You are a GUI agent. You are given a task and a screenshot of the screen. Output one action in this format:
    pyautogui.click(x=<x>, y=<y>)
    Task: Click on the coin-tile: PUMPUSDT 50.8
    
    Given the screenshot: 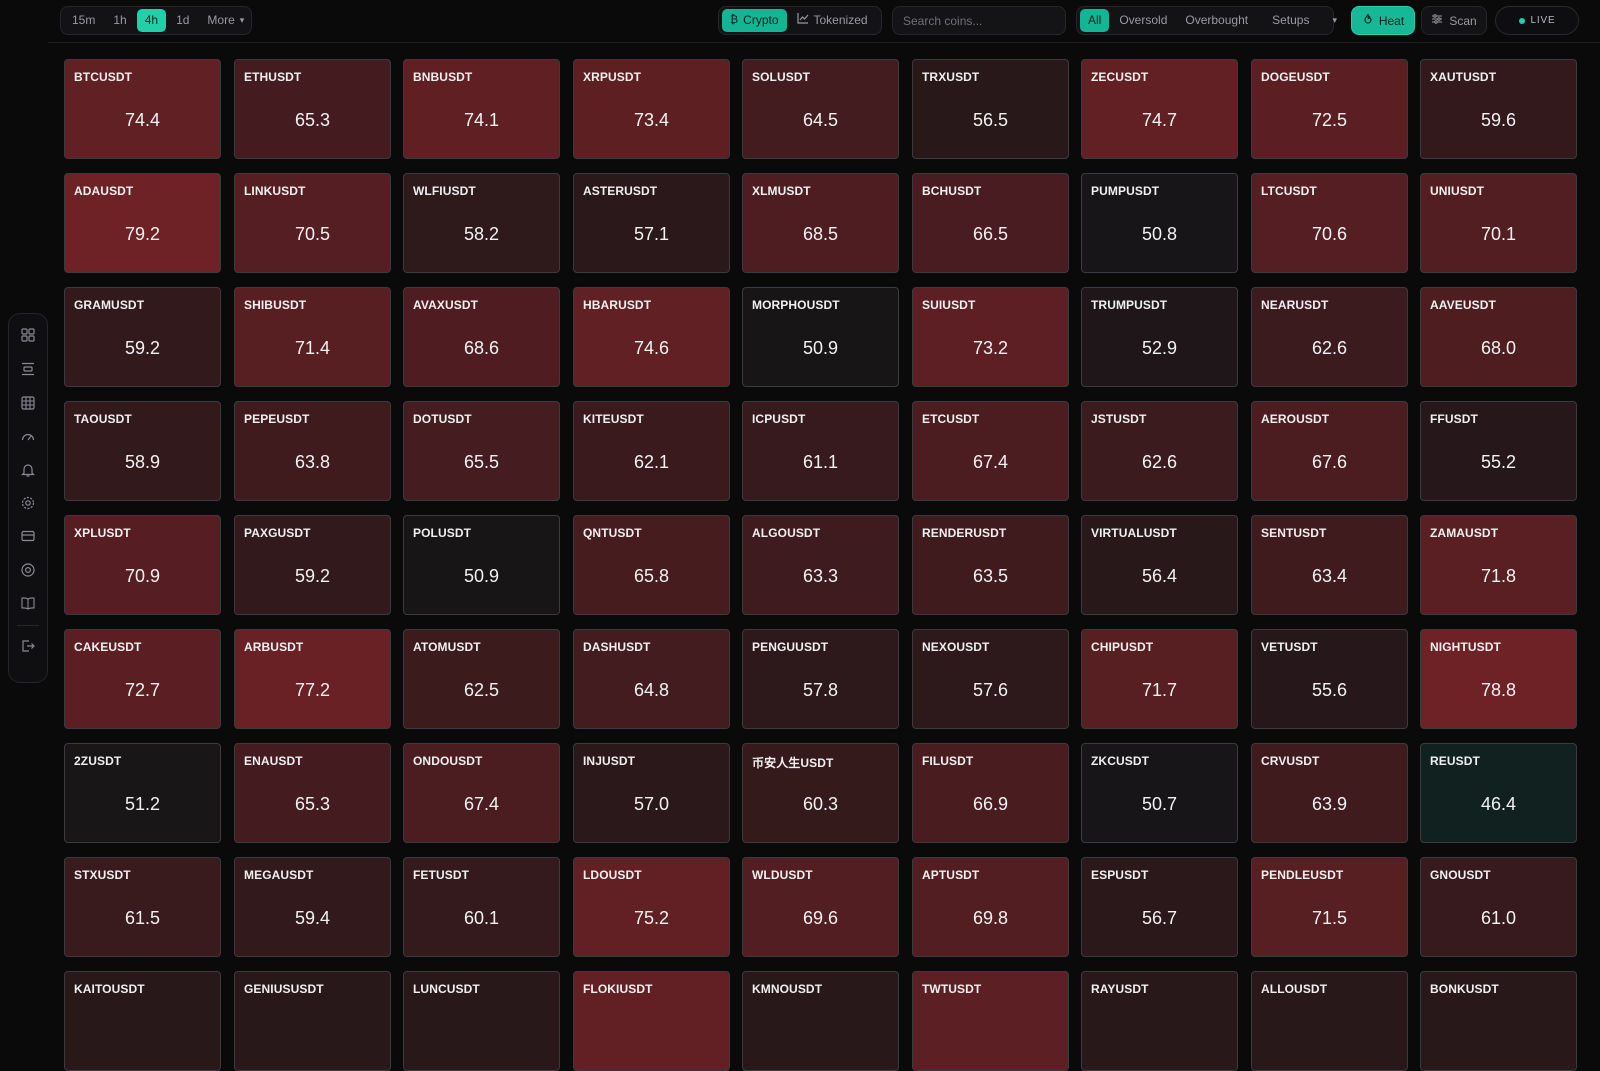 What is the action you would take?
    pyautogui.click(x=1159, y=223)
    